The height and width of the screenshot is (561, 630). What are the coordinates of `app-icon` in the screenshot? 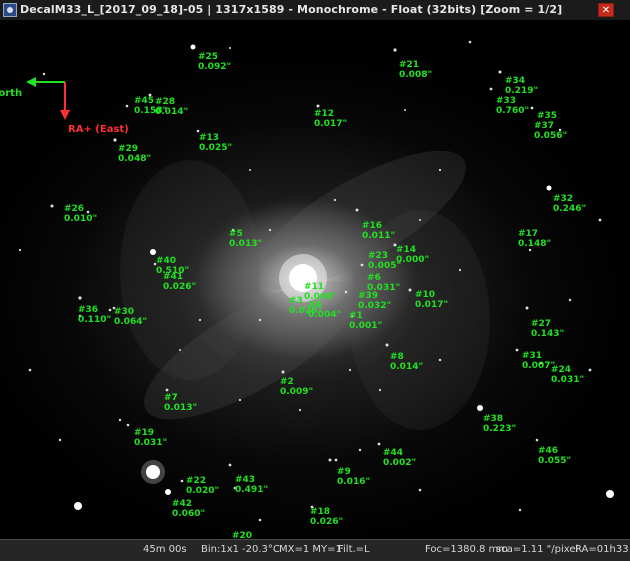 It's located at (10, 10).